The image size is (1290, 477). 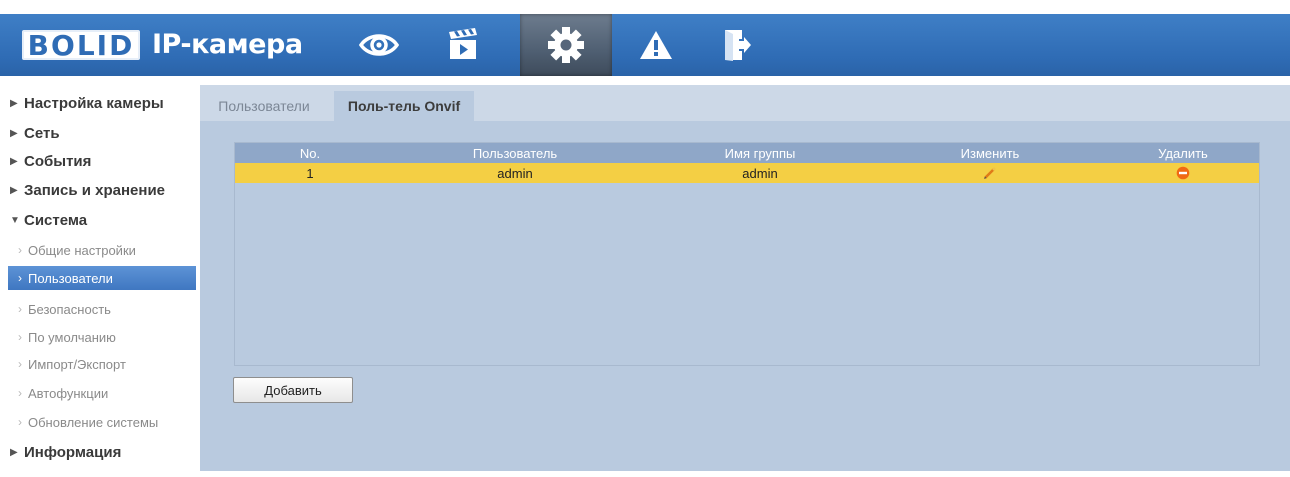 I want to click on sidebar-section-network: ▶ Сеть, so click(x=35, y=133).